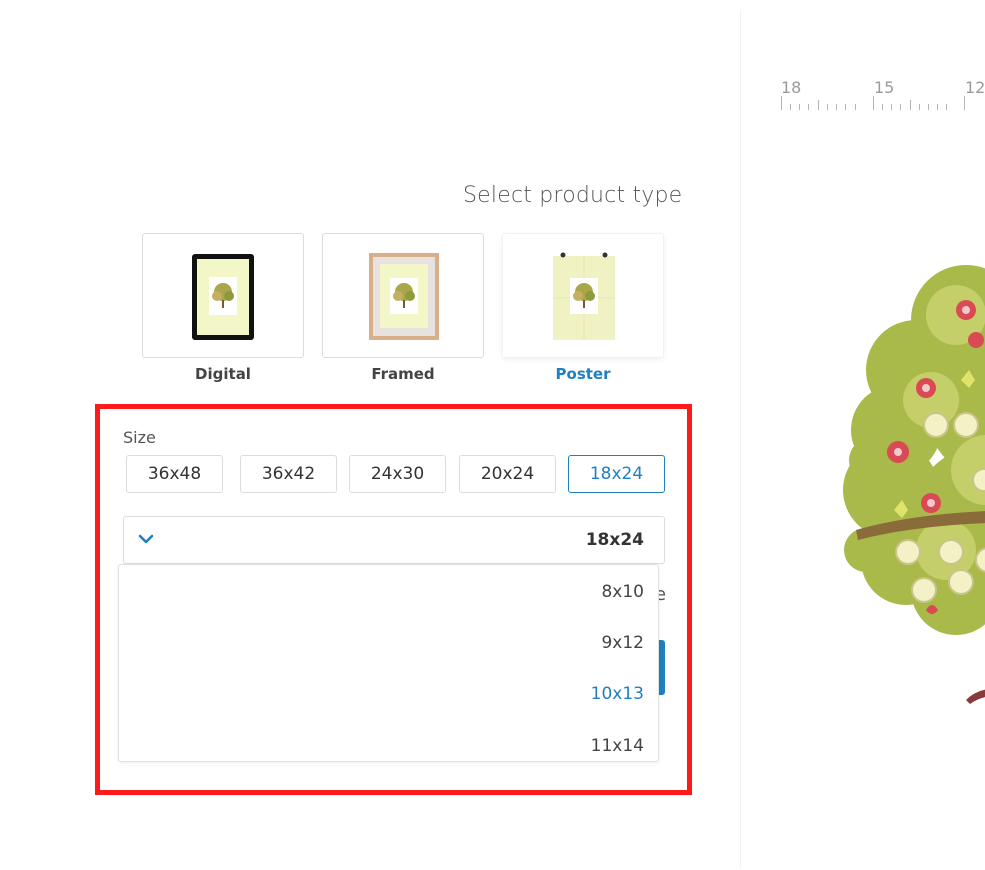 The width and height of the screenshot is (985, 870). I want to click on product-type-poster, so click(583, 295).